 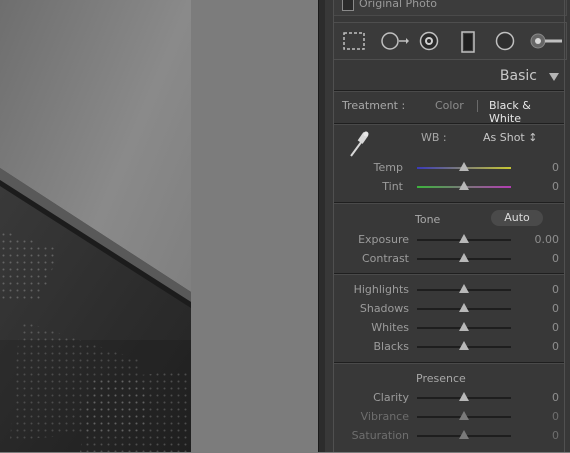 What do you see at coordinates (395, 41) in the screenshot?
I see `spot-removal-icon` at bounding box center [395, 41].